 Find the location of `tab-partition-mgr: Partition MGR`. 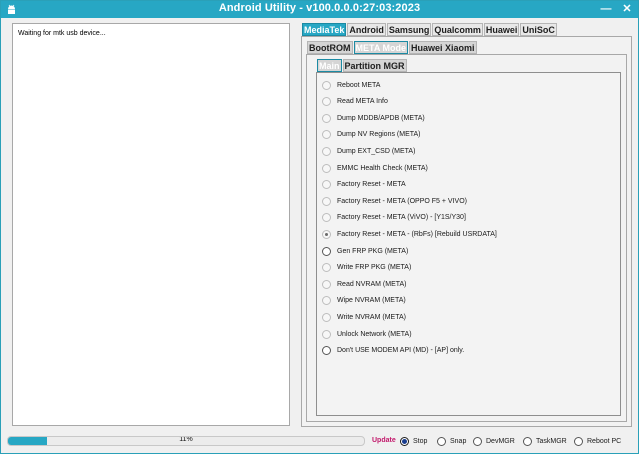

tab-partition-mgr: Partition MGR is located at coordinates (374, 65).